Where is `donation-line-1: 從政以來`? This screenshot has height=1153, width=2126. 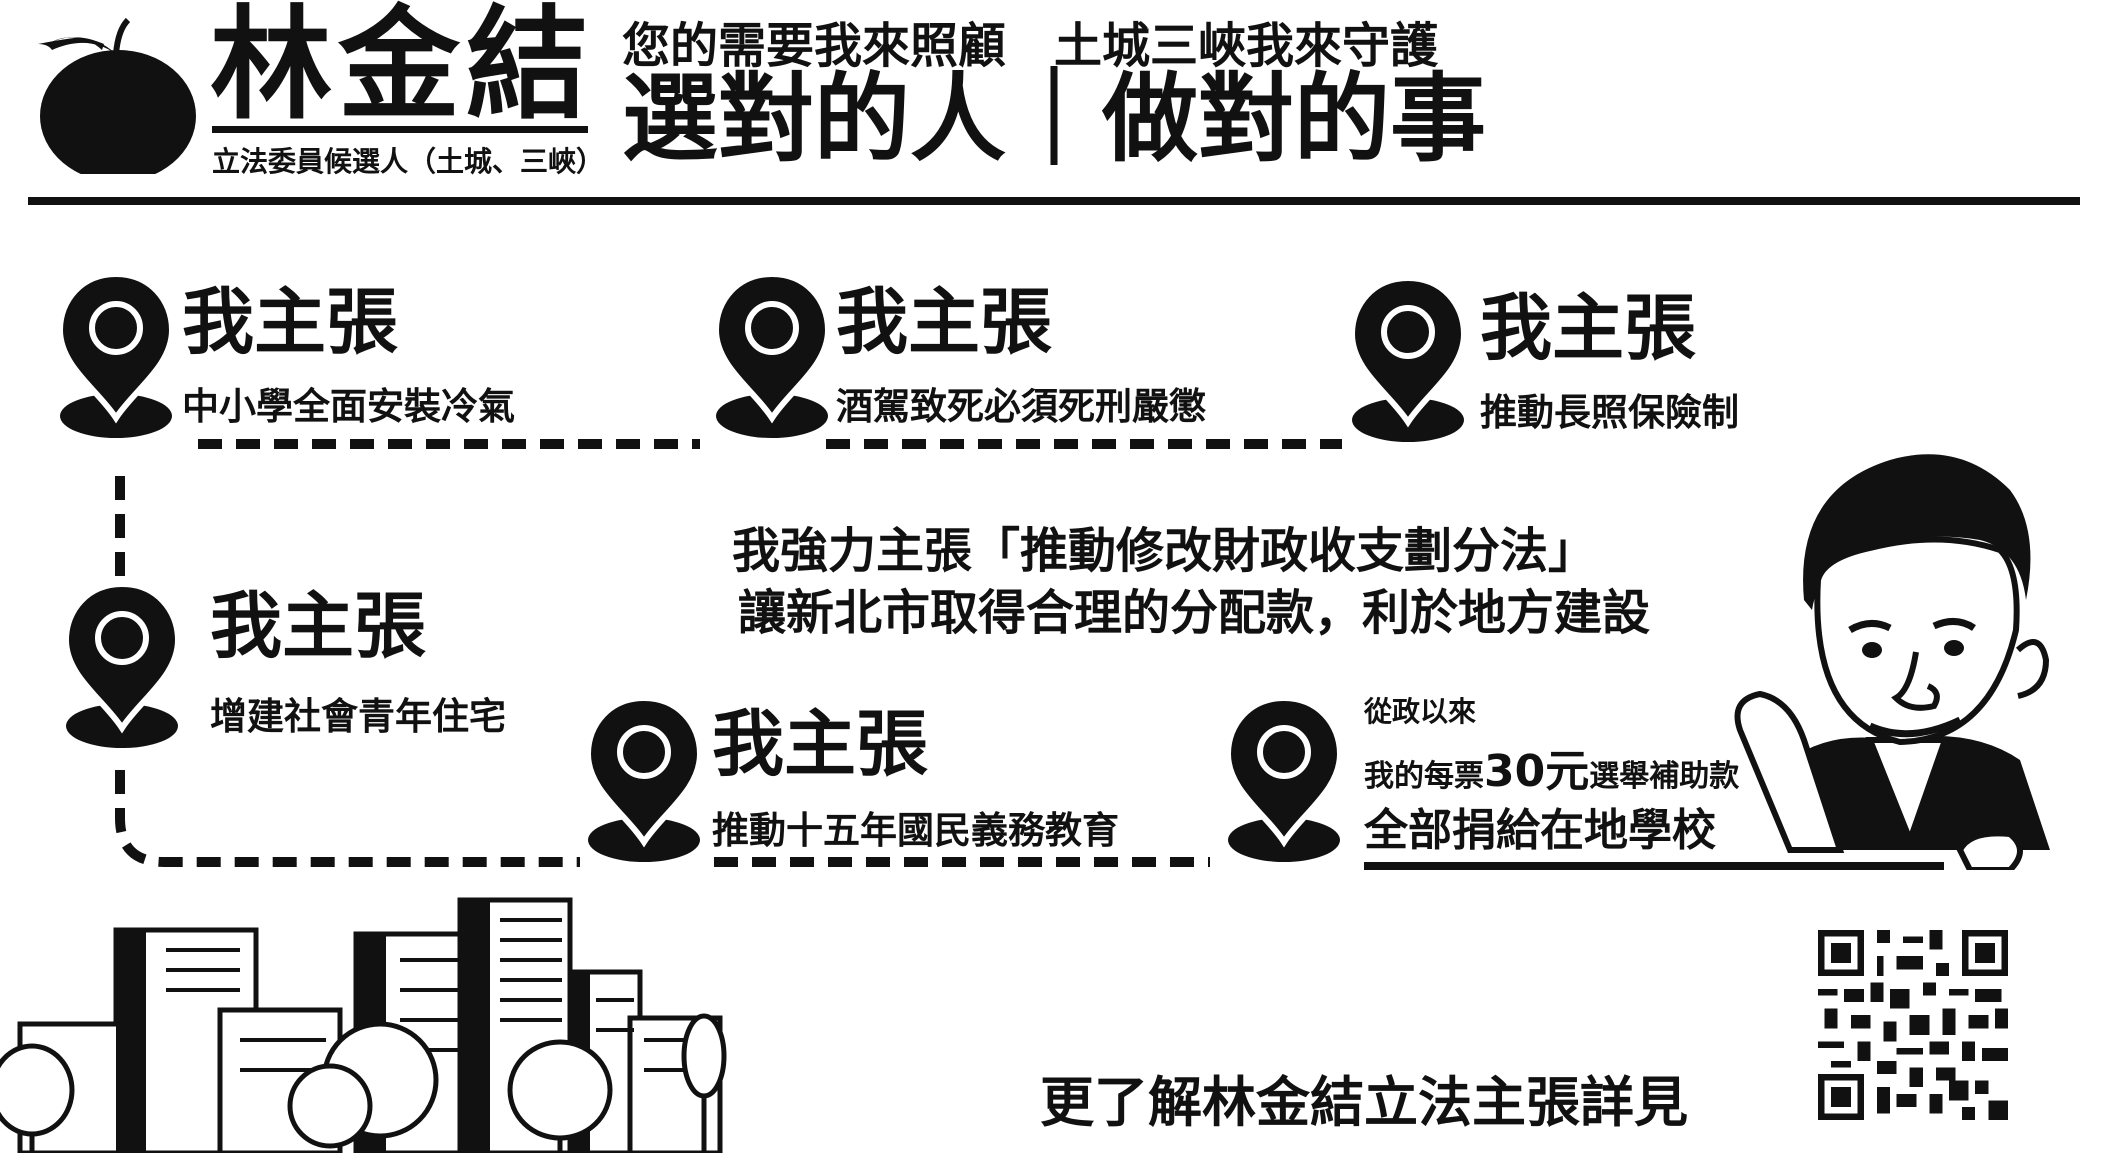 donation-line-1: 從政以來 is located at coordinates (1420, 711).